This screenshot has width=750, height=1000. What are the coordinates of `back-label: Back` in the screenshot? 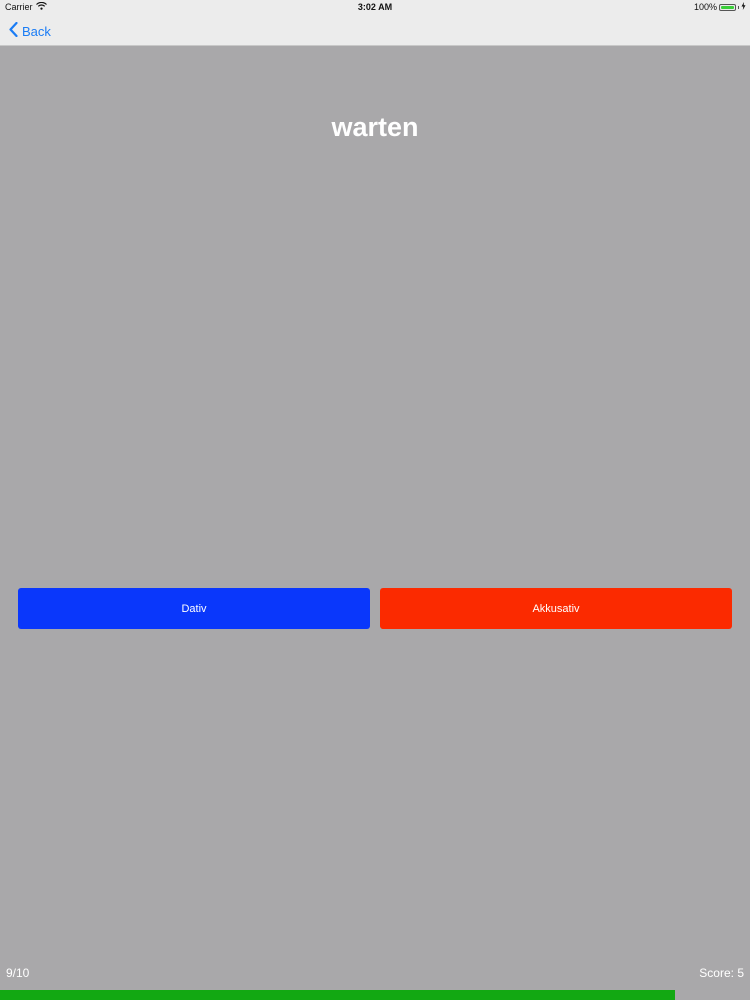 It's located at (36, 31).